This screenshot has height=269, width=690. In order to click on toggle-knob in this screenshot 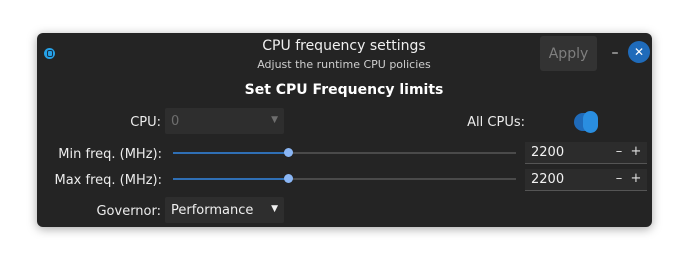, I will do `click(590, 122)`.